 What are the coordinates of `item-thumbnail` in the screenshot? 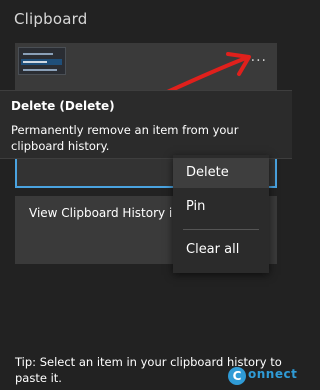 It's located at (42, 61).